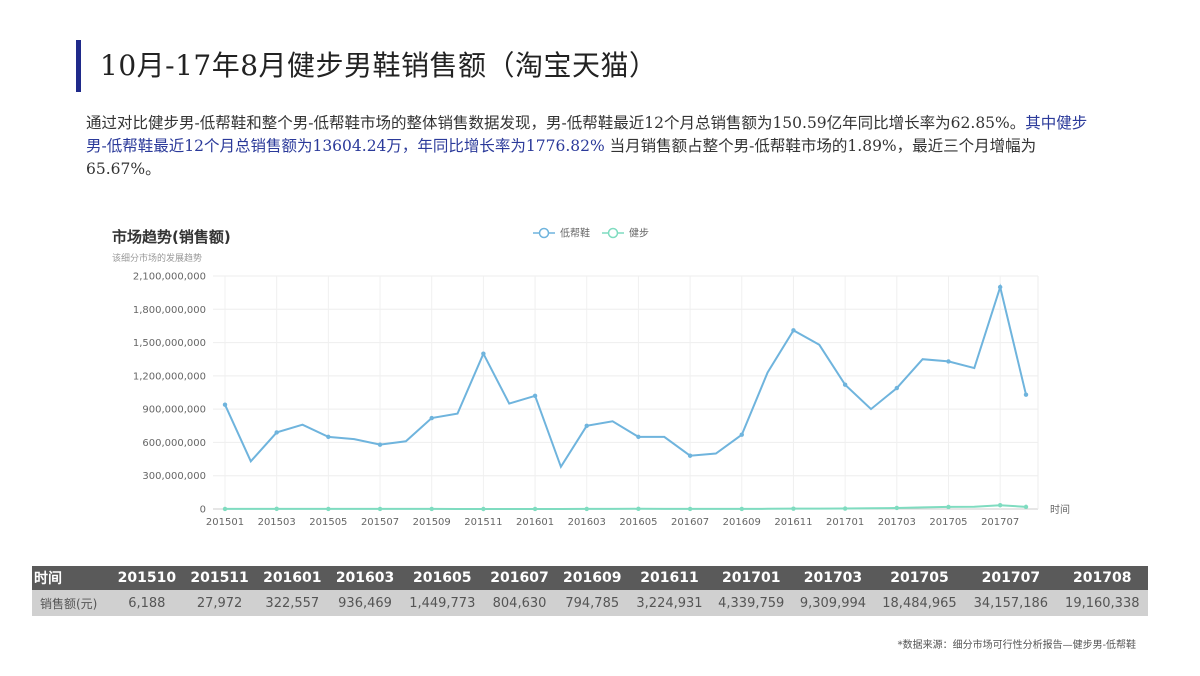  I want to click on x-axis-label: 时间, so click(1060, 509).